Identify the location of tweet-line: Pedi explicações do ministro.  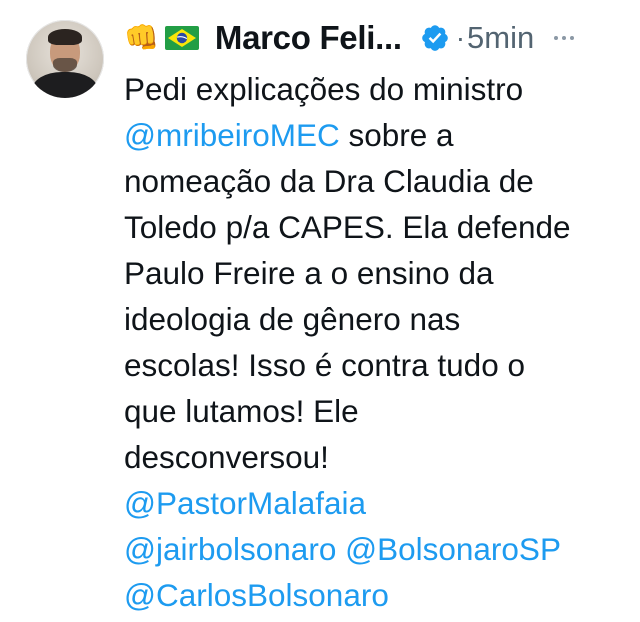
(324, 89).